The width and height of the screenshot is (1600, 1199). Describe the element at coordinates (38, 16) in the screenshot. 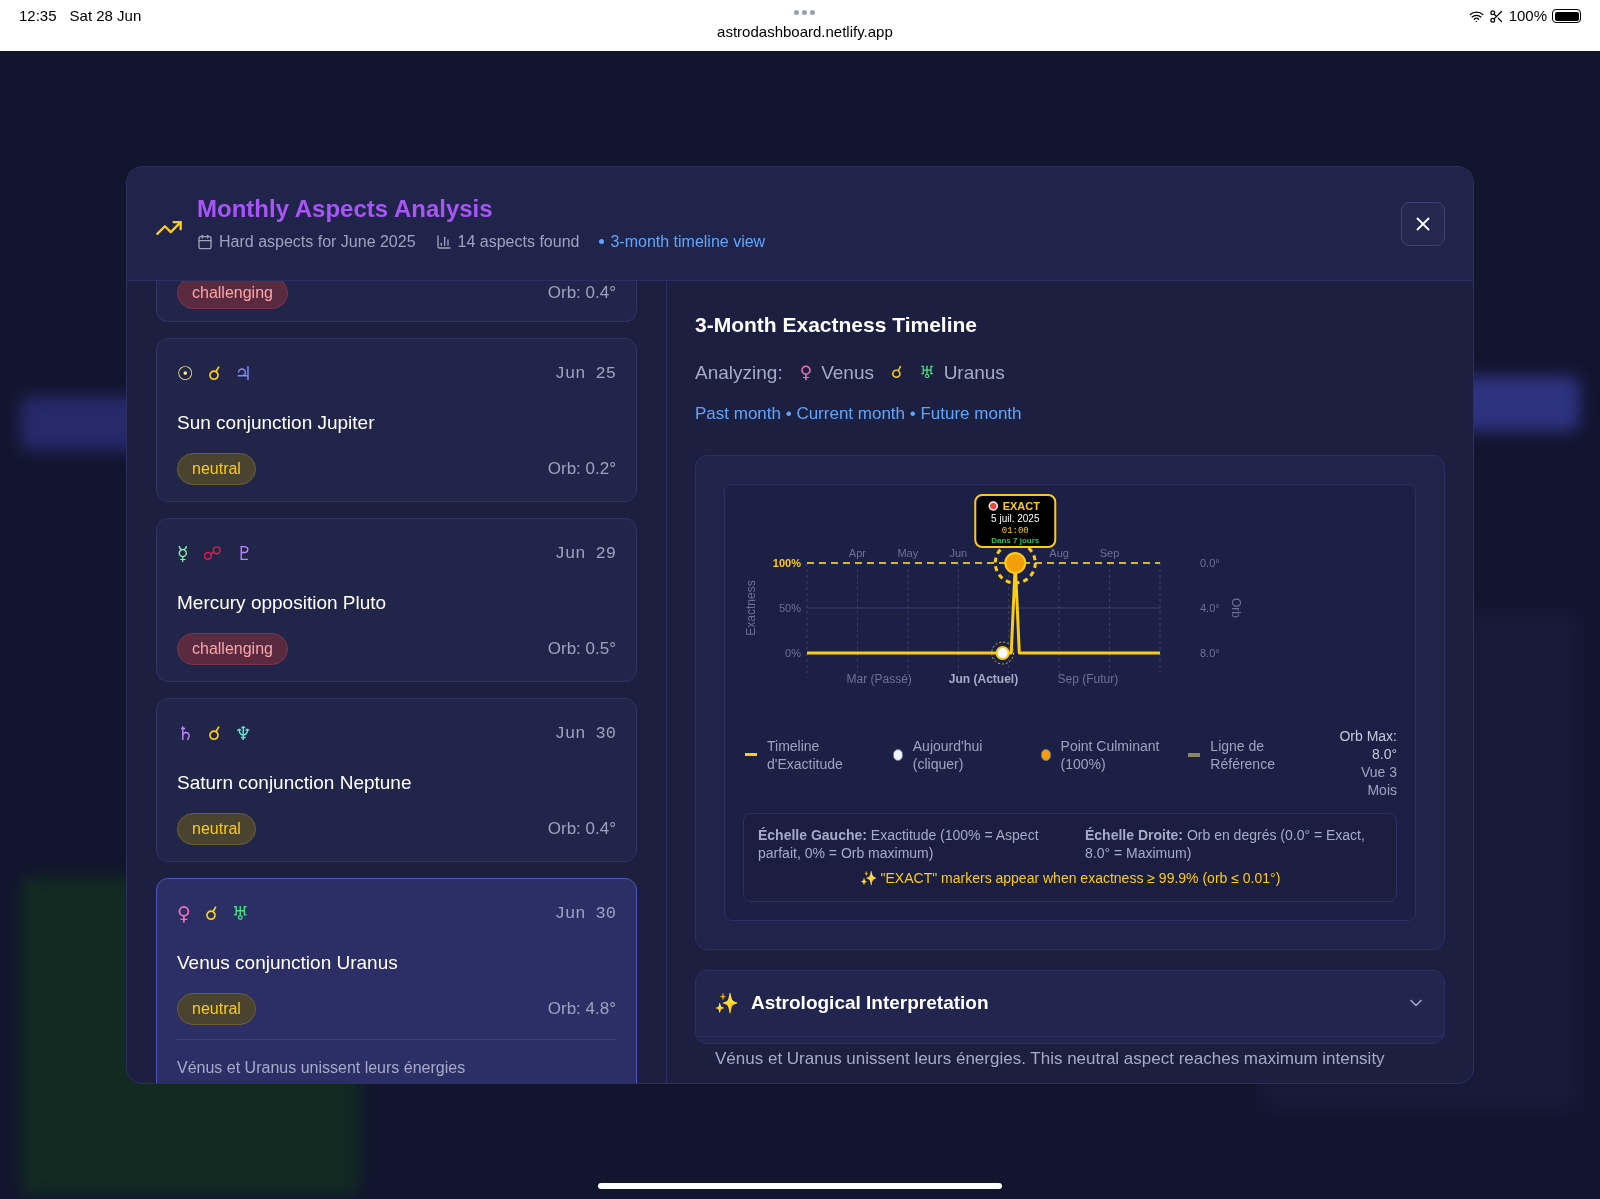

I see `status-time: 12:35` at that location.